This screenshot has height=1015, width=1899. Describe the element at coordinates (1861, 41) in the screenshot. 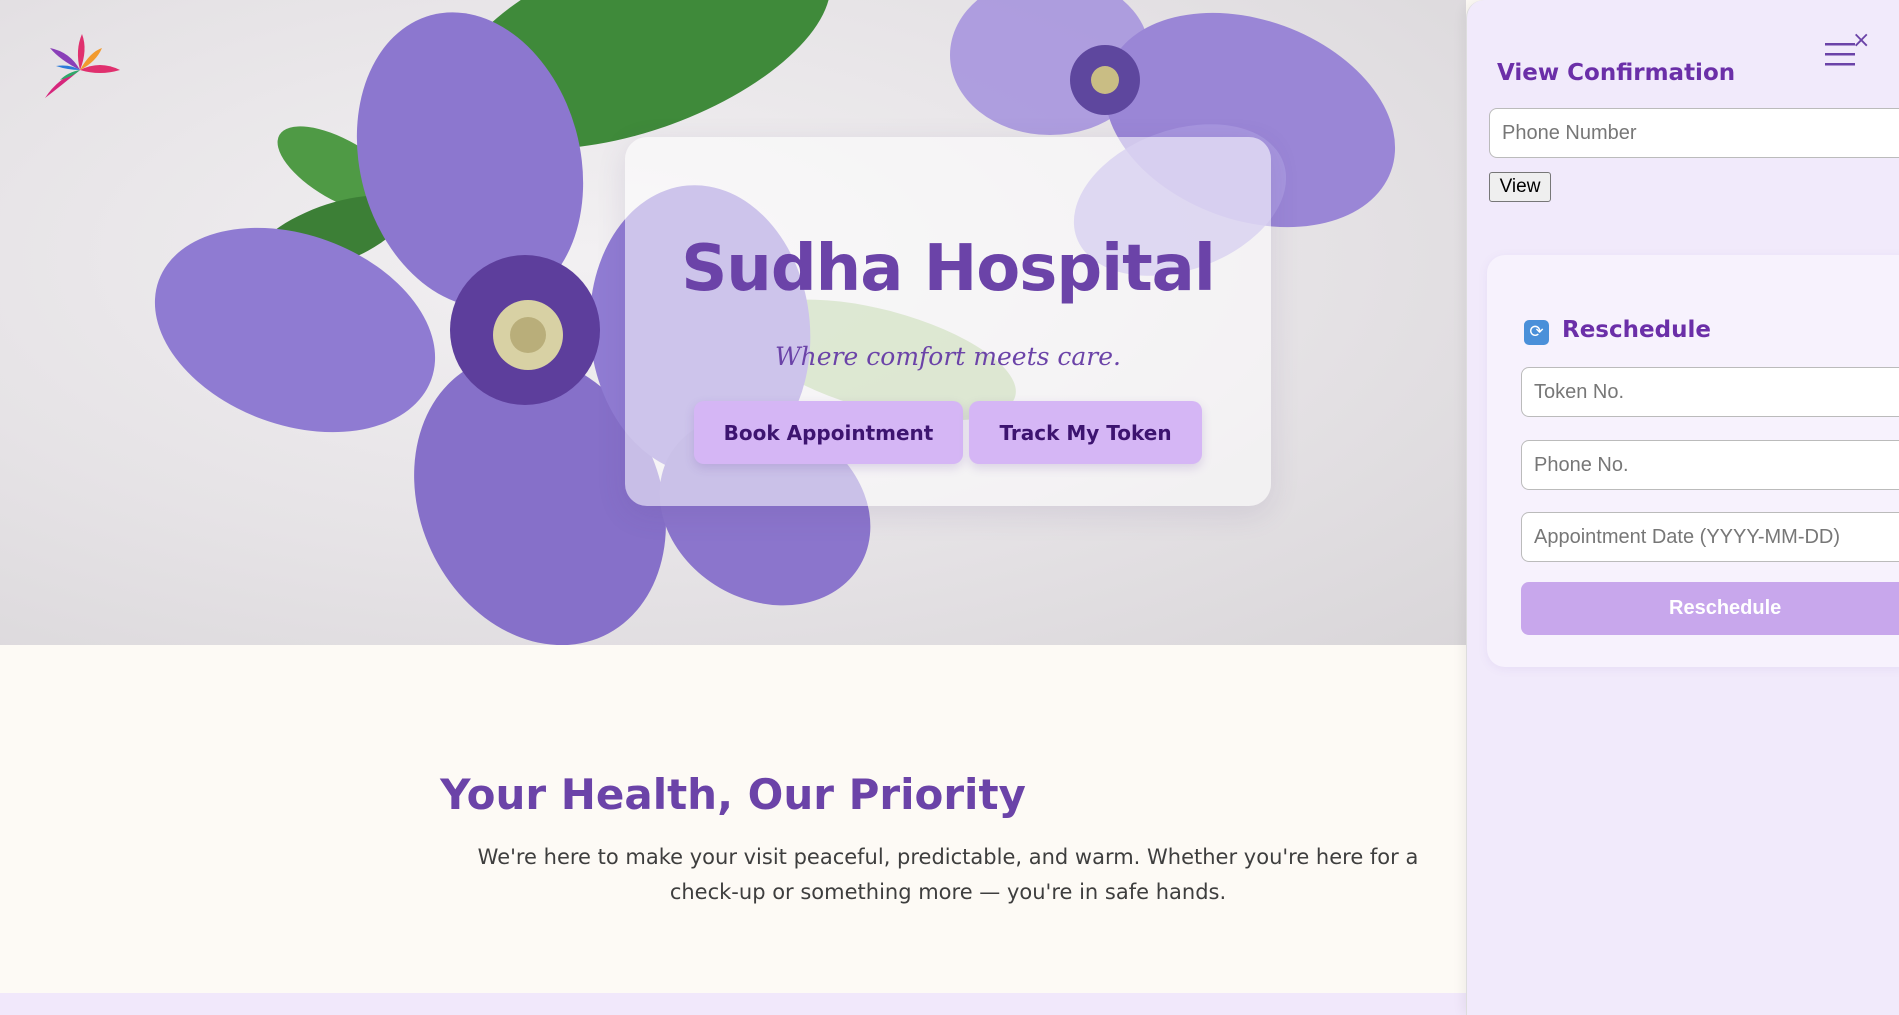

I see `close-icon: ×` at that location.